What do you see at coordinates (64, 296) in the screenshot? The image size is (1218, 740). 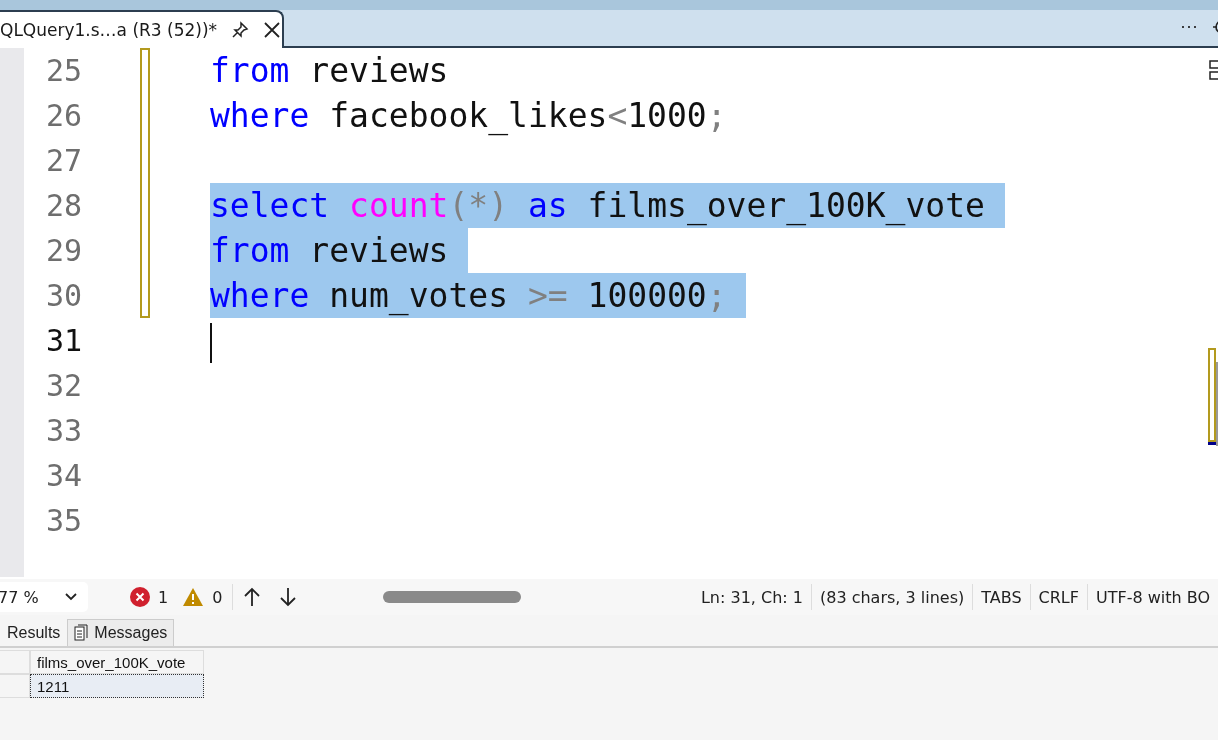 I see `line-number: 30` at bounding box center [64, 296].